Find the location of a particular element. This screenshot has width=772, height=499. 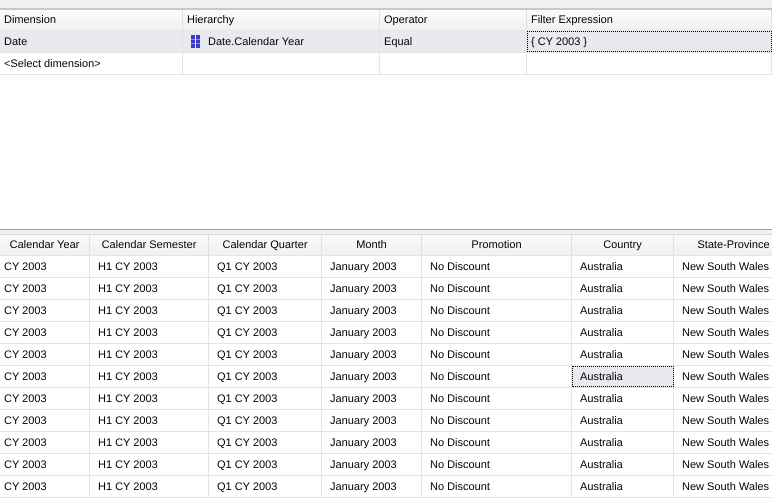

column-header: Operator is located at coordinates (453, 20).